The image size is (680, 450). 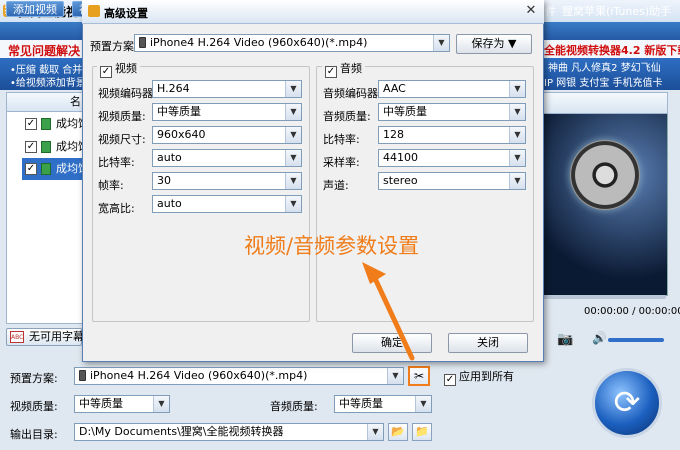 I want to click on video-group-label: 视频, so click(x=126, y=68).